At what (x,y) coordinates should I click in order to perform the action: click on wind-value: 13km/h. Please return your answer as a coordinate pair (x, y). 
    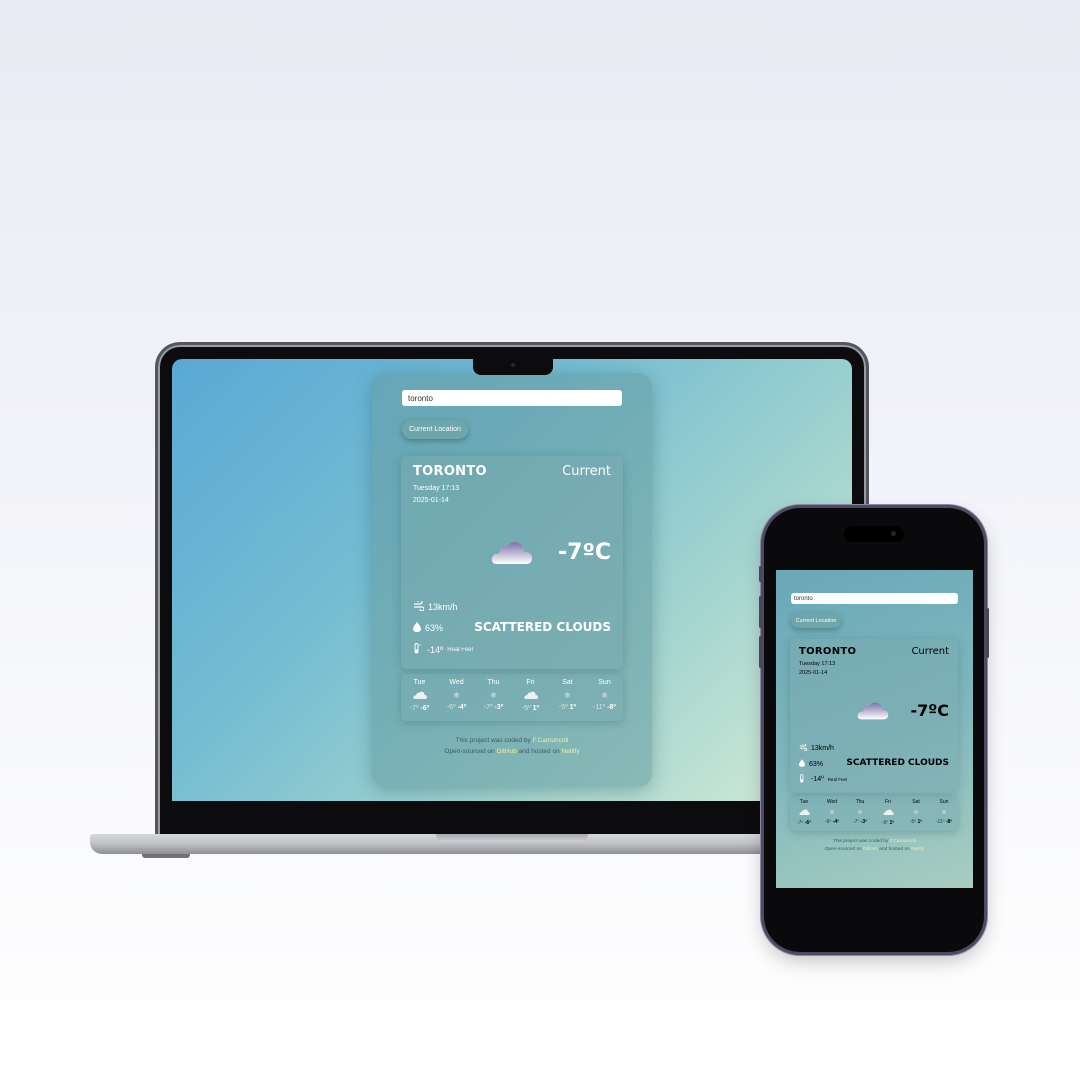
    Looking at the image, I should click on (822, 748).